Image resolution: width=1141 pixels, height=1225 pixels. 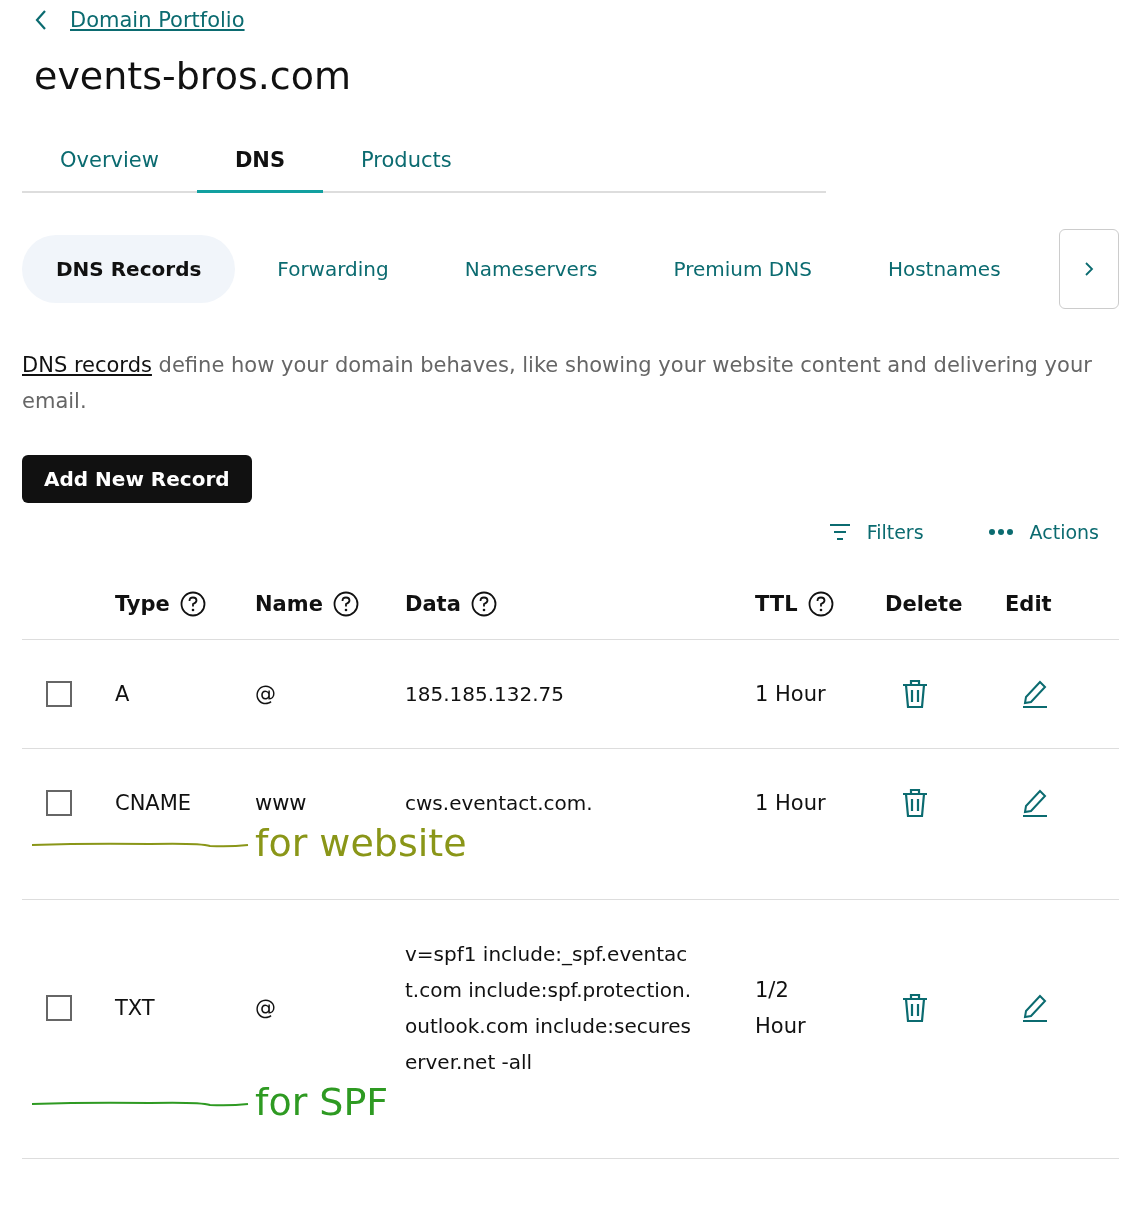 I want to click on table-cell-text: cws.eventact.com., so click(x=499, y=803).